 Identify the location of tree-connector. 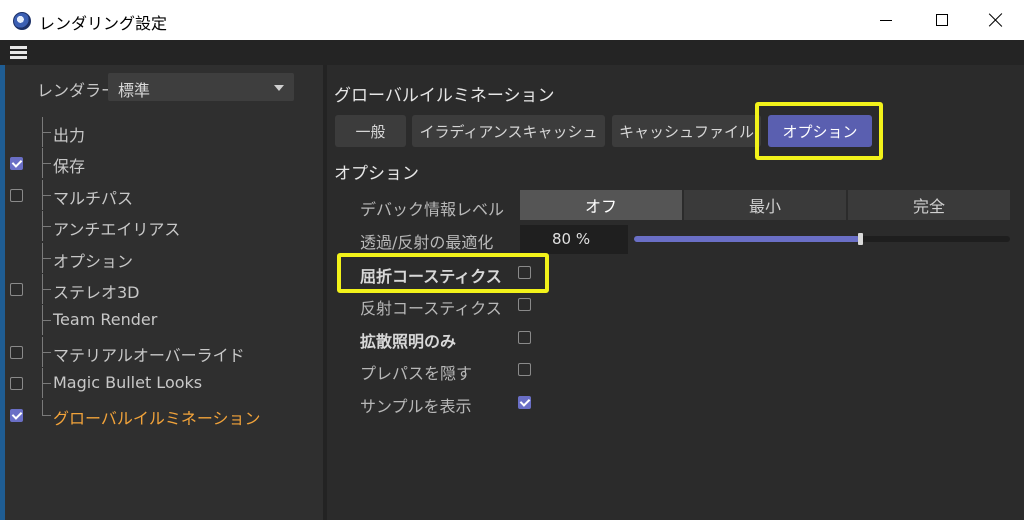
(42, 407).